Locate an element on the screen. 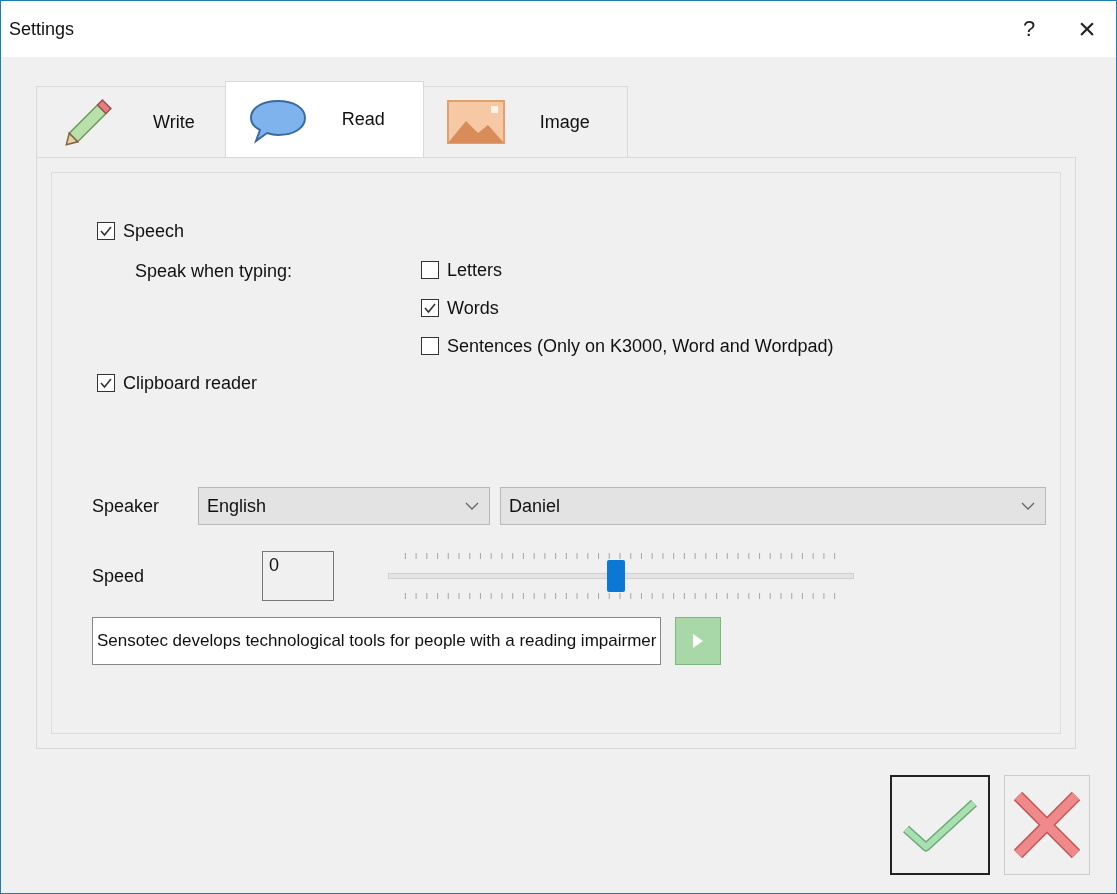 This screenshot has height=894, width=1117. image-icon is located at coordinates (475, 122).